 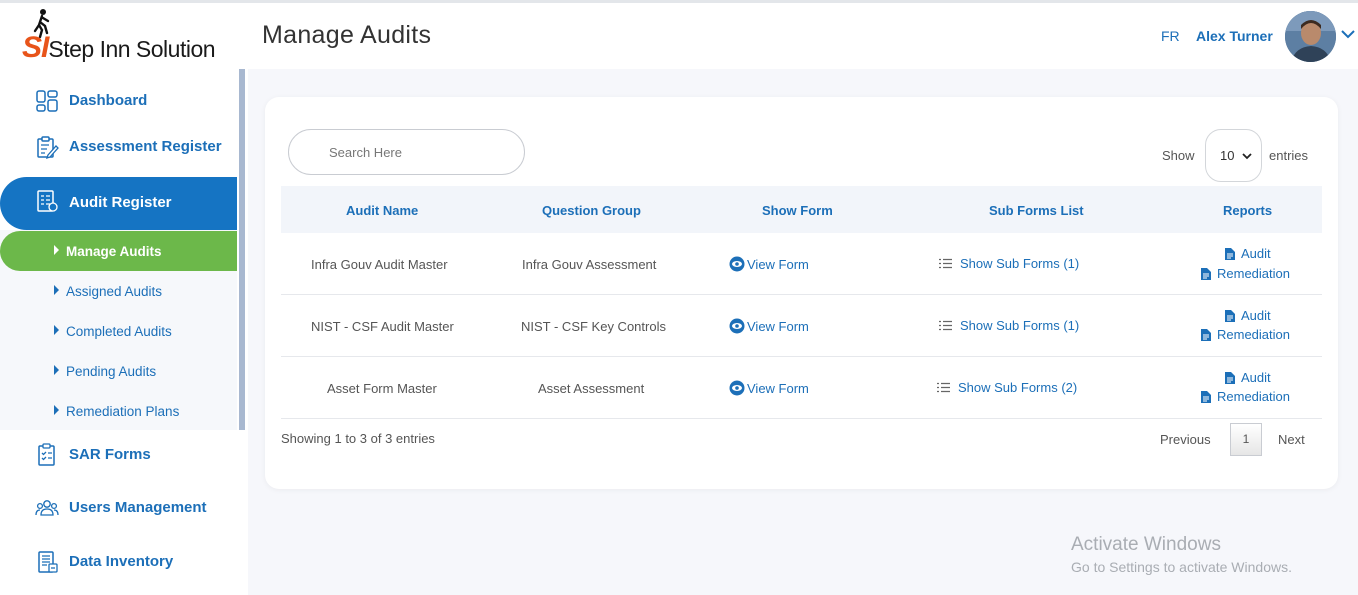 I want to click on sidebar-item-sar-forms: SAR Forms, so click(x=118, y=455).